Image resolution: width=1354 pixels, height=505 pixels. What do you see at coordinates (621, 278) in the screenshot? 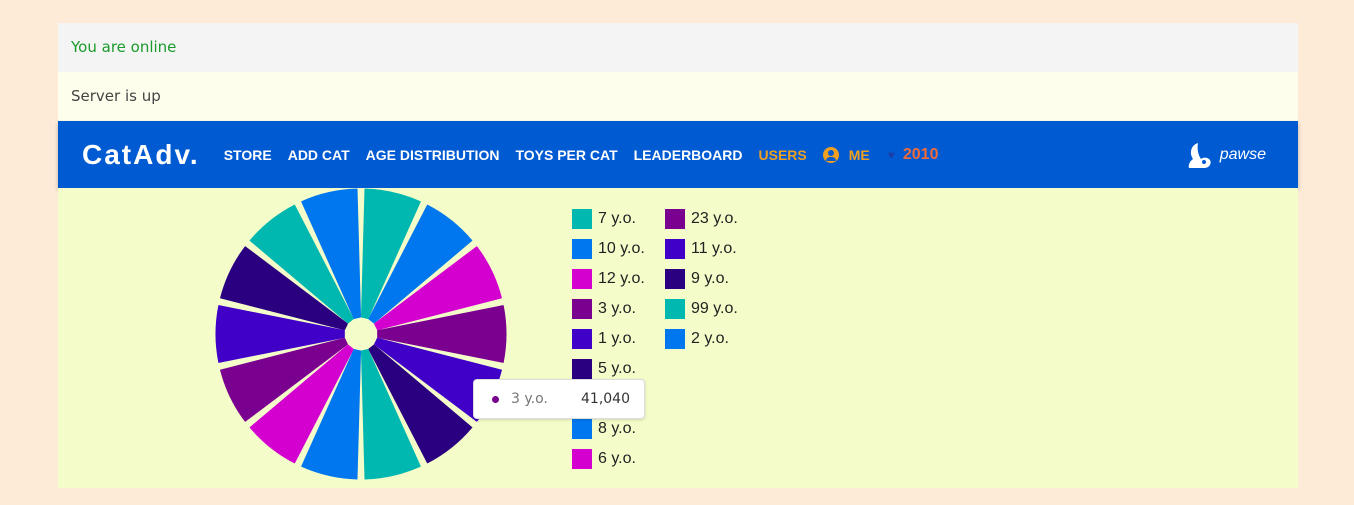
I see `legend-label: 12 y.o.` at bounding box center [621, 278].